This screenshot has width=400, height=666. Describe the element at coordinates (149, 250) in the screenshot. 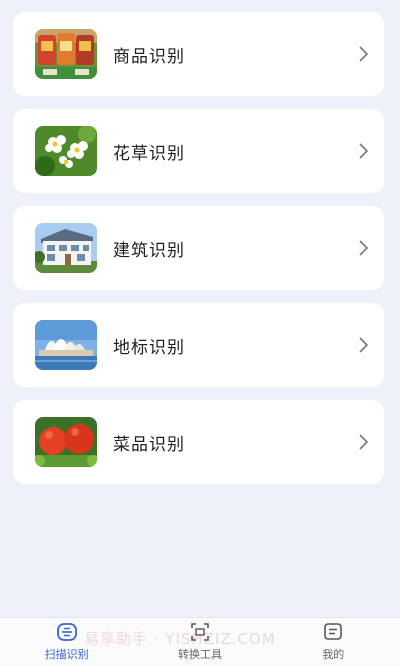

I see `item-label: 建筑识别` at that location.